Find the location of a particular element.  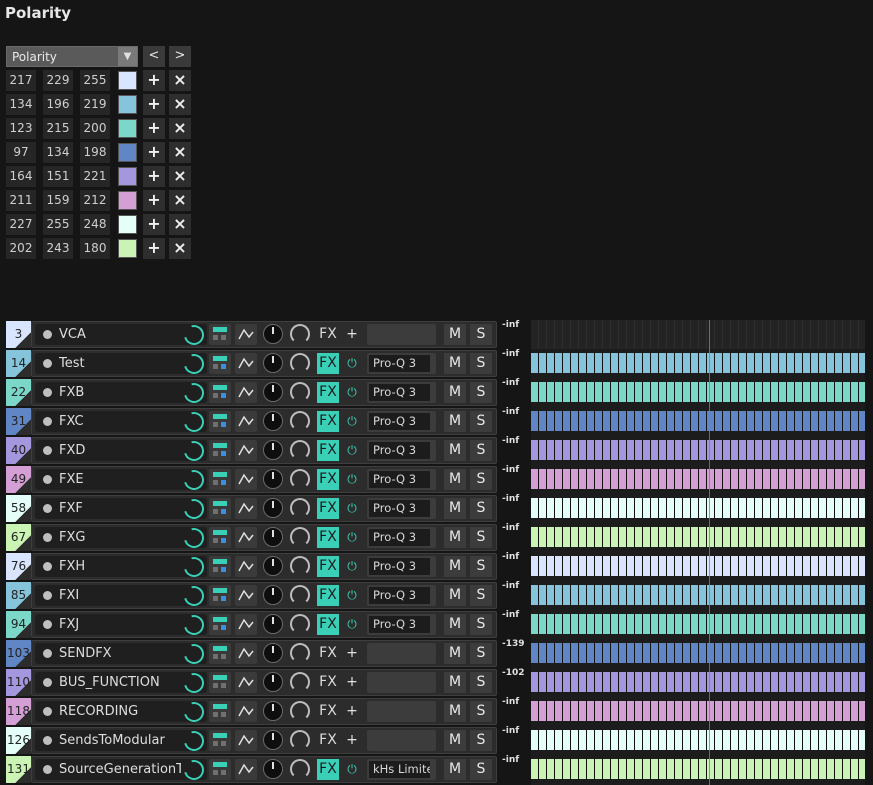

track-number: 58 is located at coordinates (18, 508).